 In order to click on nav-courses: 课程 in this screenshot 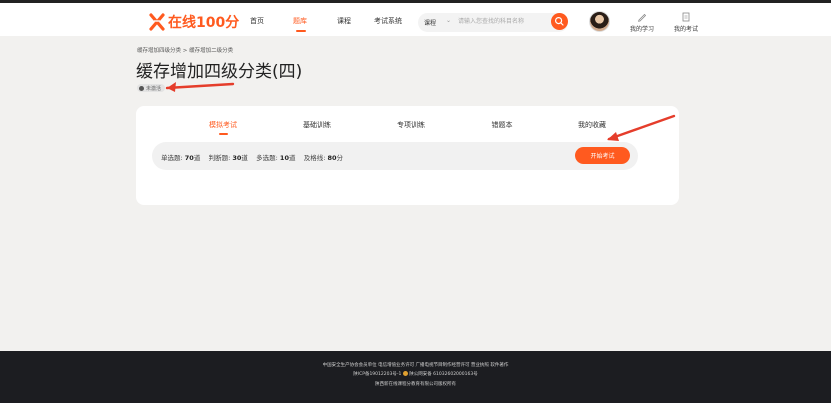, I will do `click(344, 21)`.